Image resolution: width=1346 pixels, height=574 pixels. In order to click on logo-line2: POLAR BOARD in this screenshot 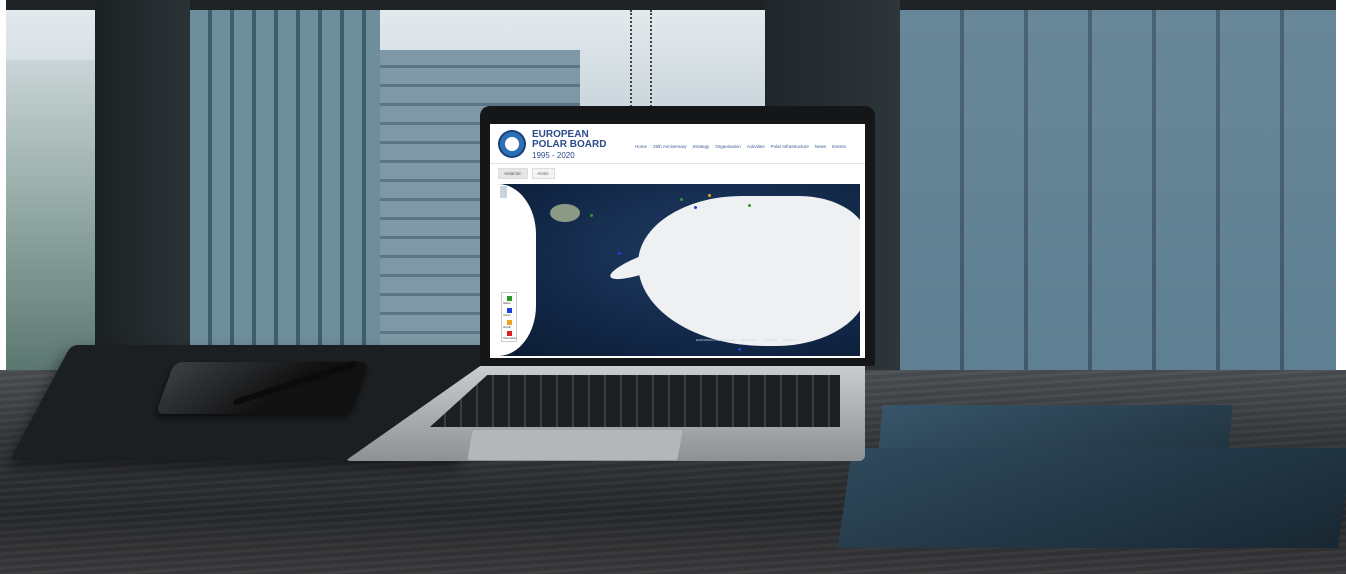, I will do `click(569, 144)`.